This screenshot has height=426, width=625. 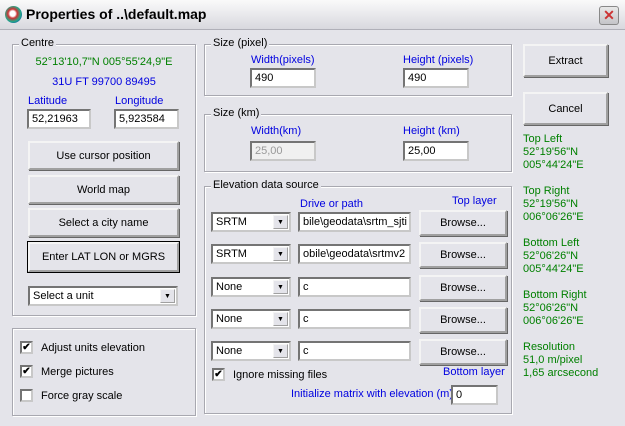 I want to click on height-pixels-label: Height (pixels), so click(x=438, y=60).